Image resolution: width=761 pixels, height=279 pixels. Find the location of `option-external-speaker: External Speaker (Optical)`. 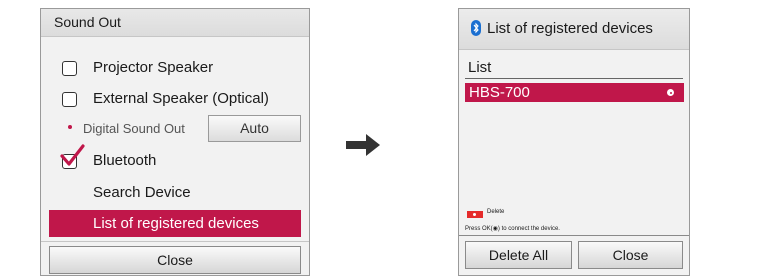

option-external-speaker: External Speaker (Optical) is located at coordinates (175, 100).